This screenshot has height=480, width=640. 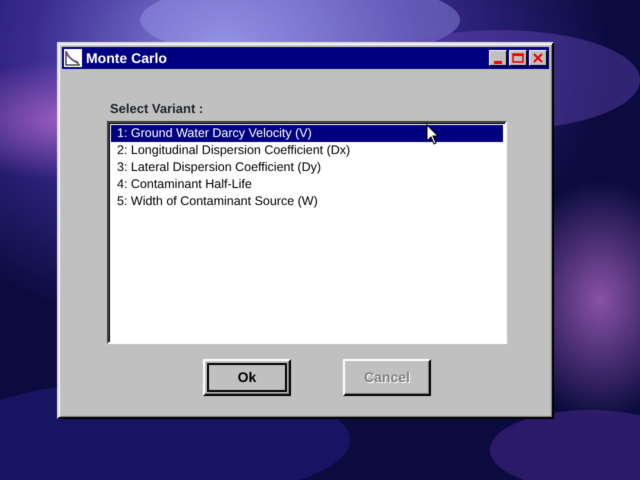 I want to click on close-button, so click(x=538, y=58).